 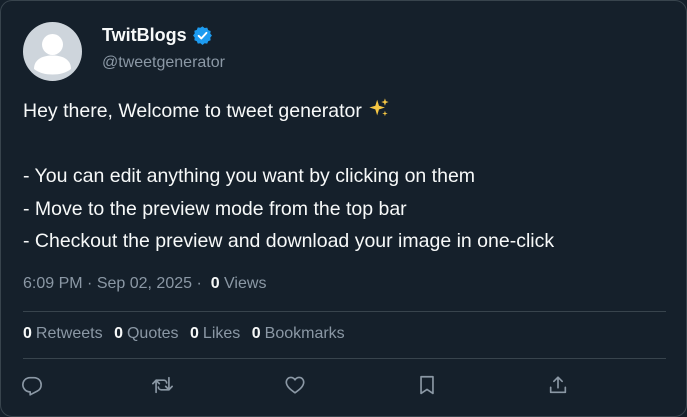 I want to click on stat-label: Retweets, so click(x=69, y=333).